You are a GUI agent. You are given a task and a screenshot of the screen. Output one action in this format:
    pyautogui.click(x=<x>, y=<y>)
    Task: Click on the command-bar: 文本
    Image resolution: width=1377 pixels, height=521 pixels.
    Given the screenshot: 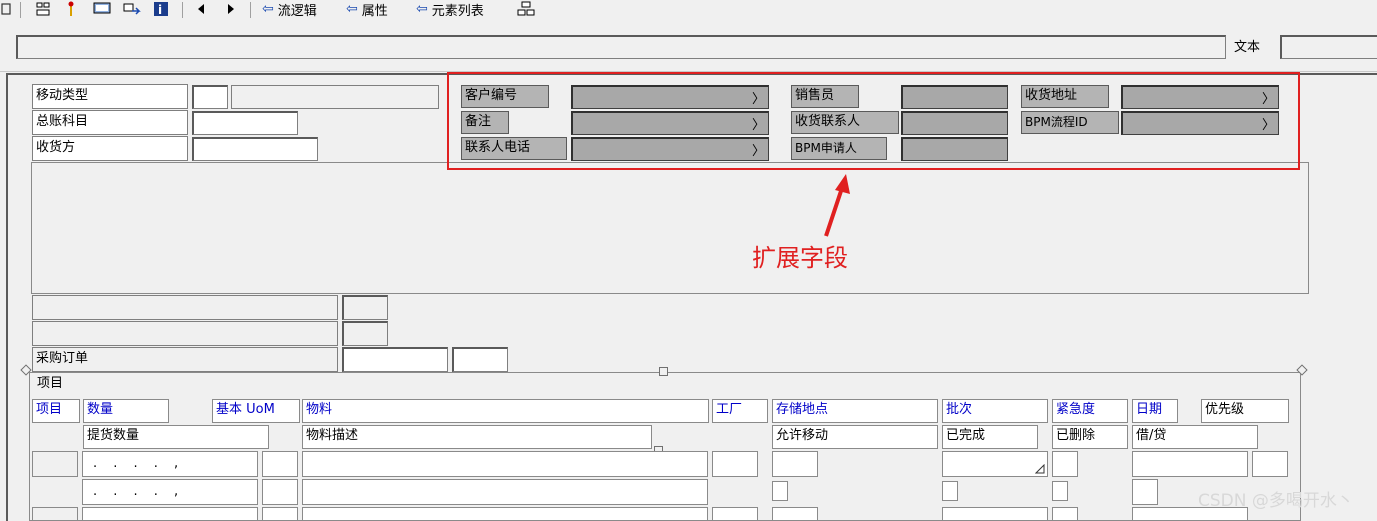 What is the action you would take?
    pyautogui.click(x=688, y=48)
    